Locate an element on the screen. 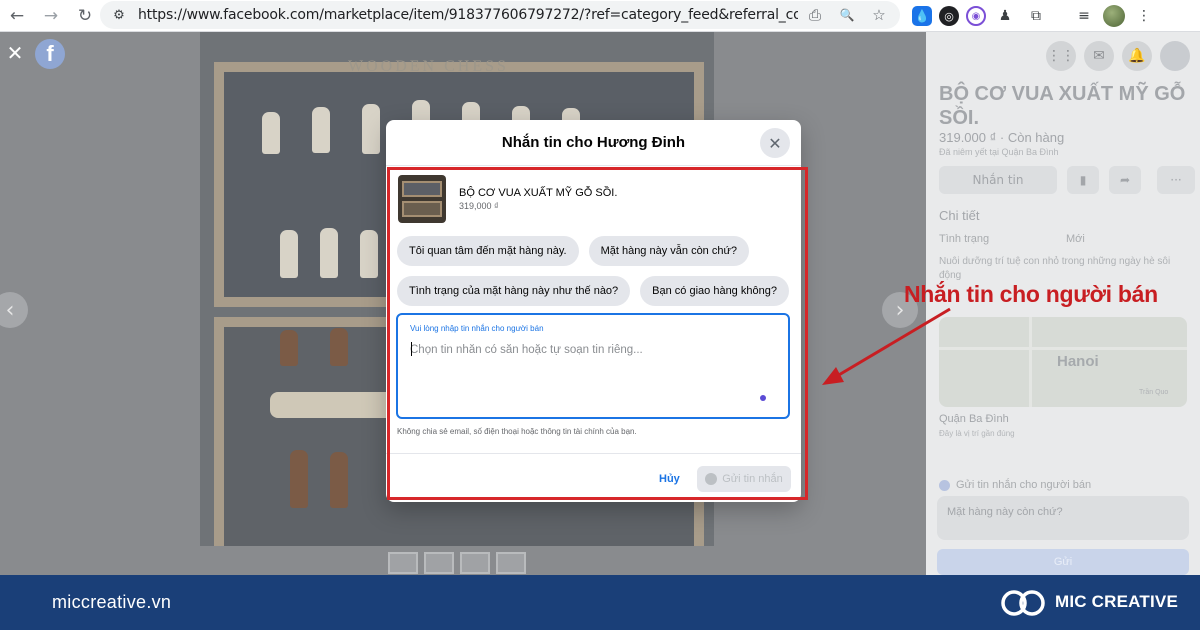 The image size is (1200, 630). product-info: BỘ CƠ VUA XUẤT MỸ GỖ SỒI. 319,000 ₫ is located at coordinates (538, 199).